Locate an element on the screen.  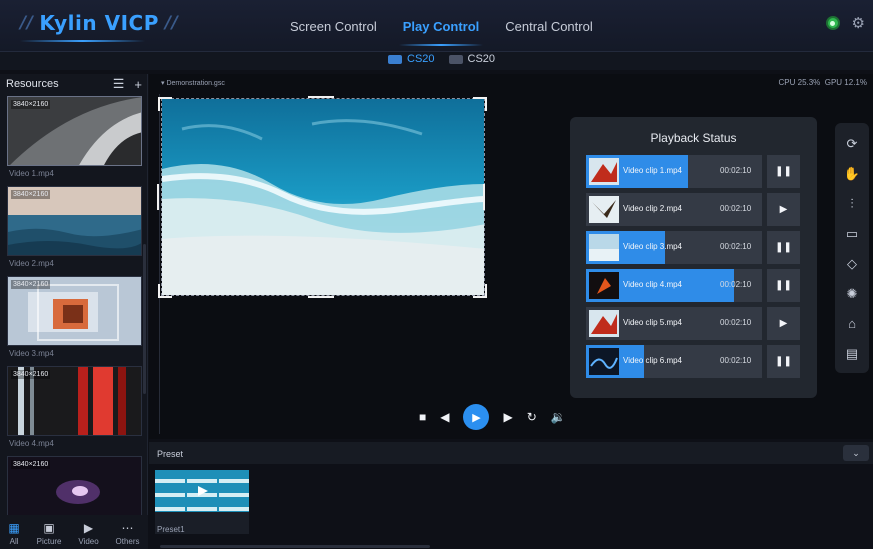
resource-item: 3840×2160 Video 1.mp4 is located at coordinates (74, 140).